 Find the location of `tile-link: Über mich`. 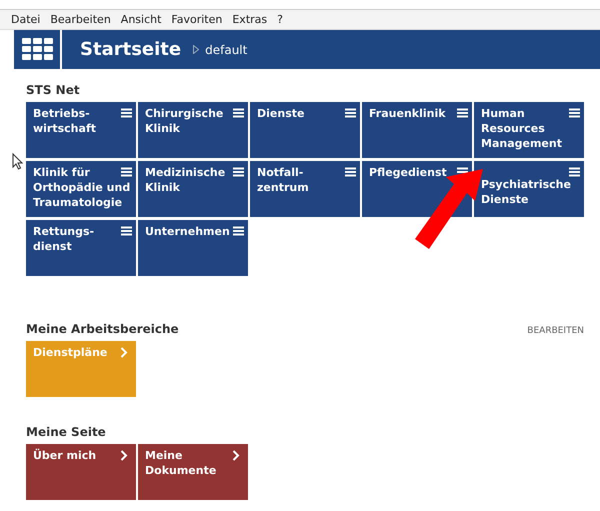

tile-link: Über mich is located at coordinates (81, 472).